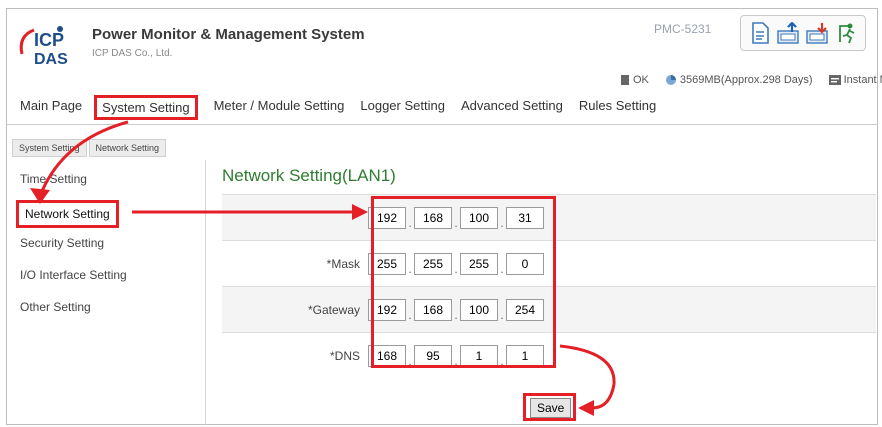 The image size is (882, 427). Describe the element at coordinates (333, 309) in the screenshot. I see `gateway-label: *Gateway` at that location.